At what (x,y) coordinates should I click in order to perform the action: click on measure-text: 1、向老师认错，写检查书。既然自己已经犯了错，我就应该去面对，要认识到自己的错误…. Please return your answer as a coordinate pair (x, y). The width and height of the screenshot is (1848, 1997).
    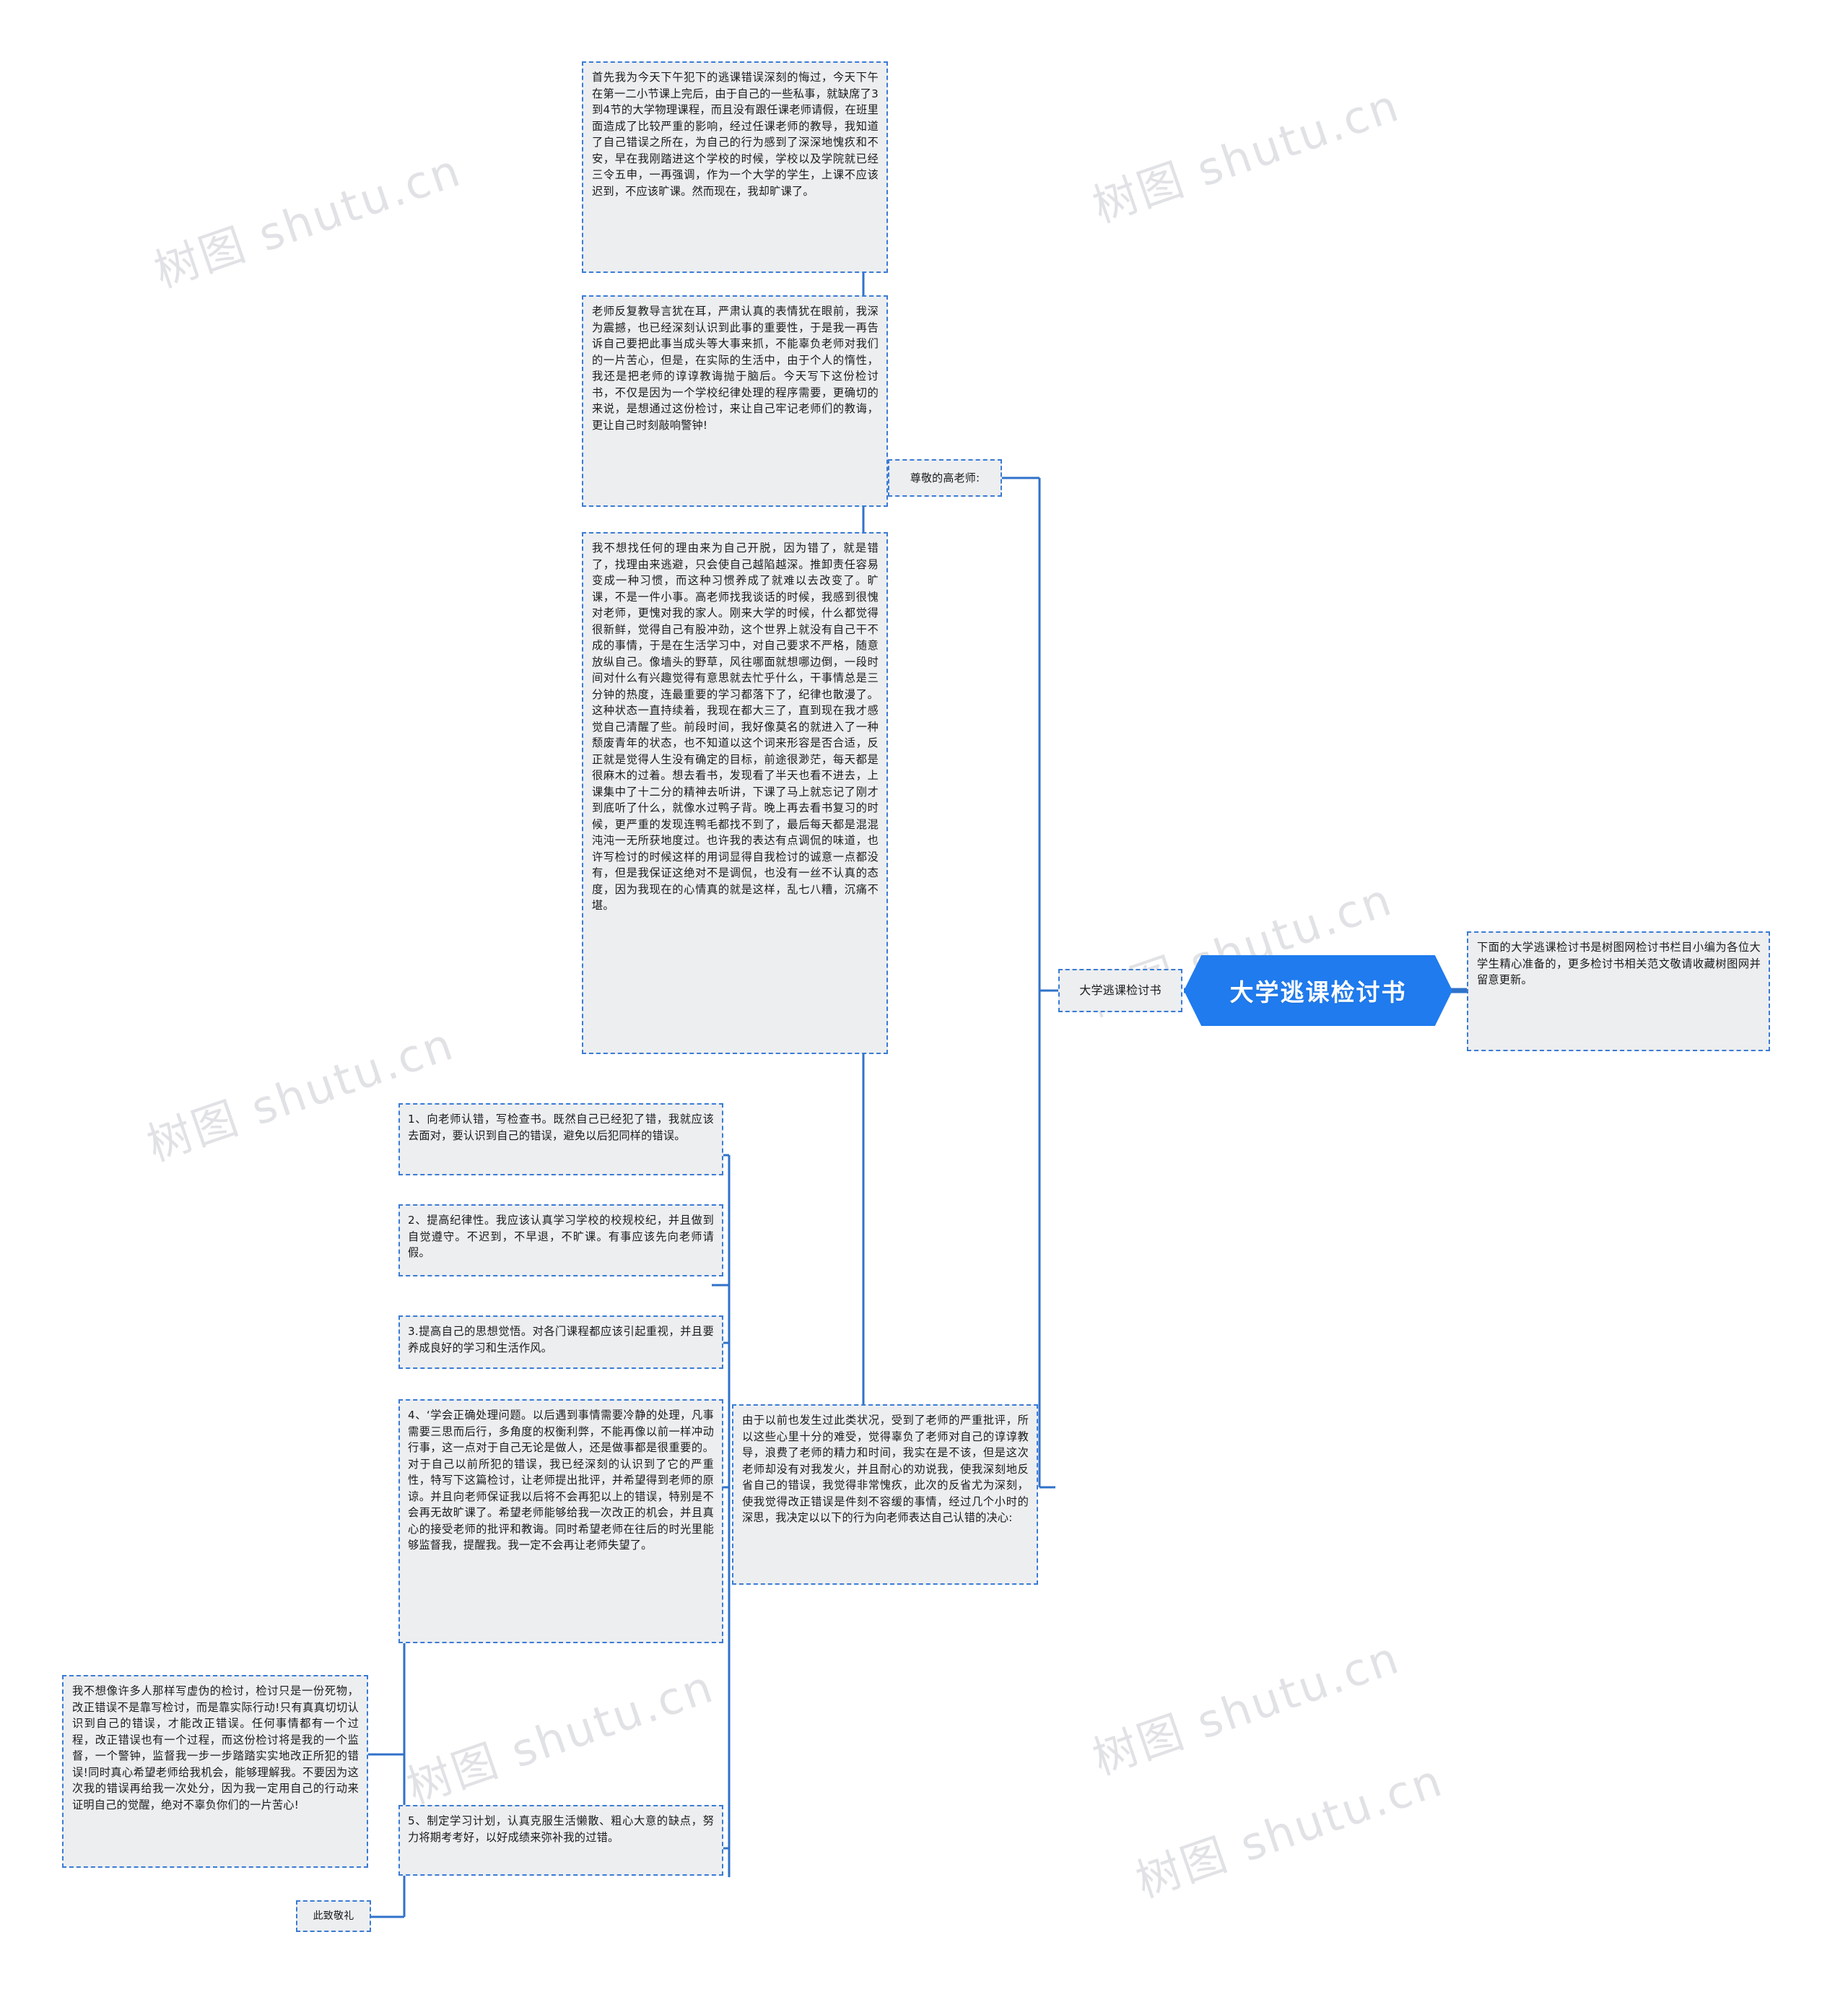
    Looking at the image, I should click on (561, 1127).